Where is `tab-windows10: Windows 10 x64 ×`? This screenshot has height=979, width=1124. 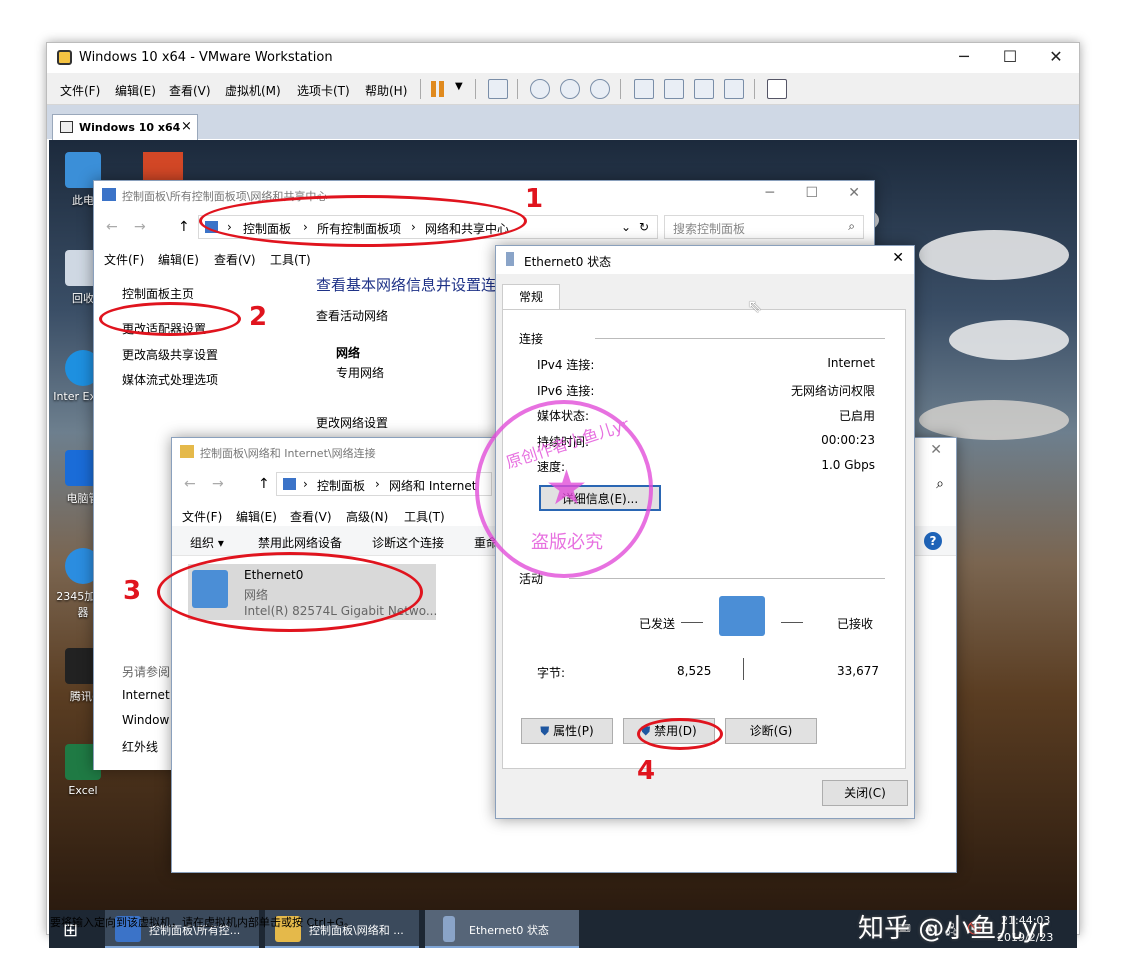
tab-windows10: Windows 10 x64 × is located at coordinates (125, 127).